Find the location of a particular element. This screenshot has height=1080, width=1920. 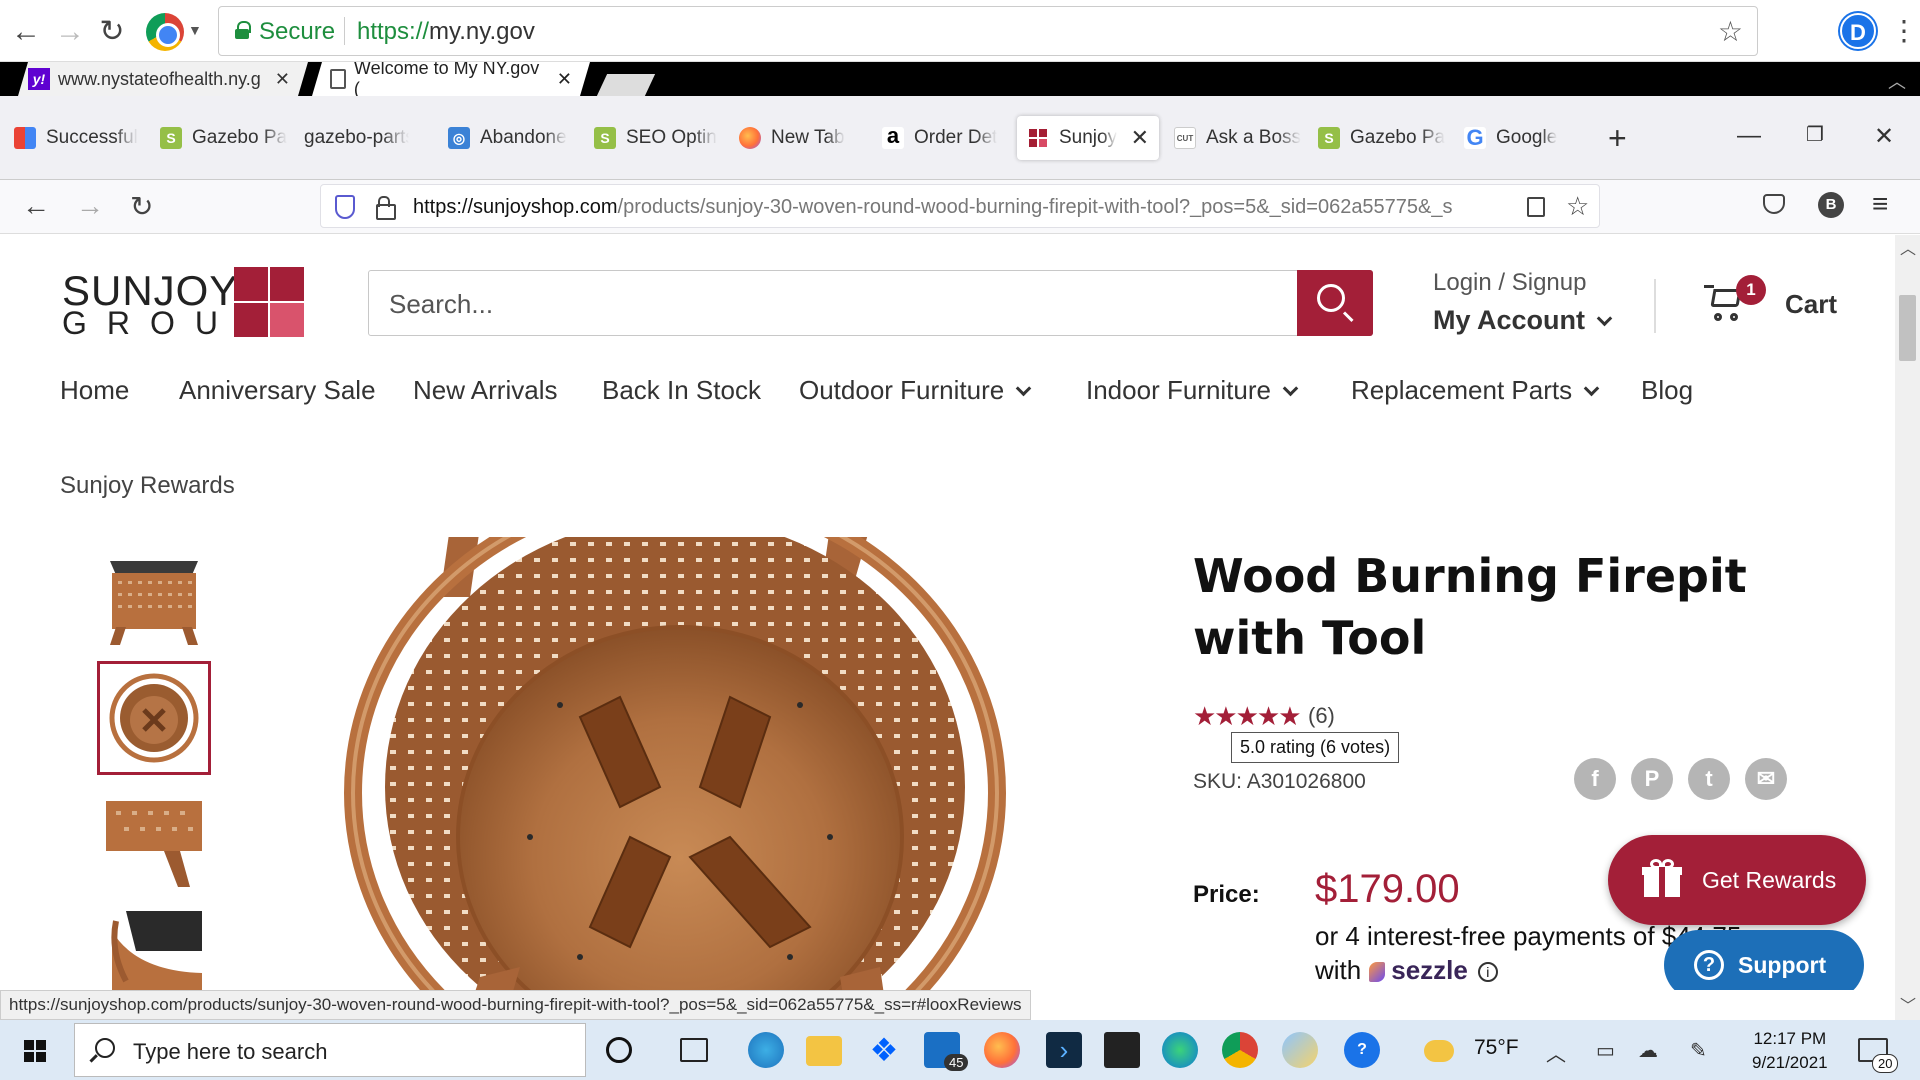

close-window-icon: ✕ is located at coordinates (1884, 136).